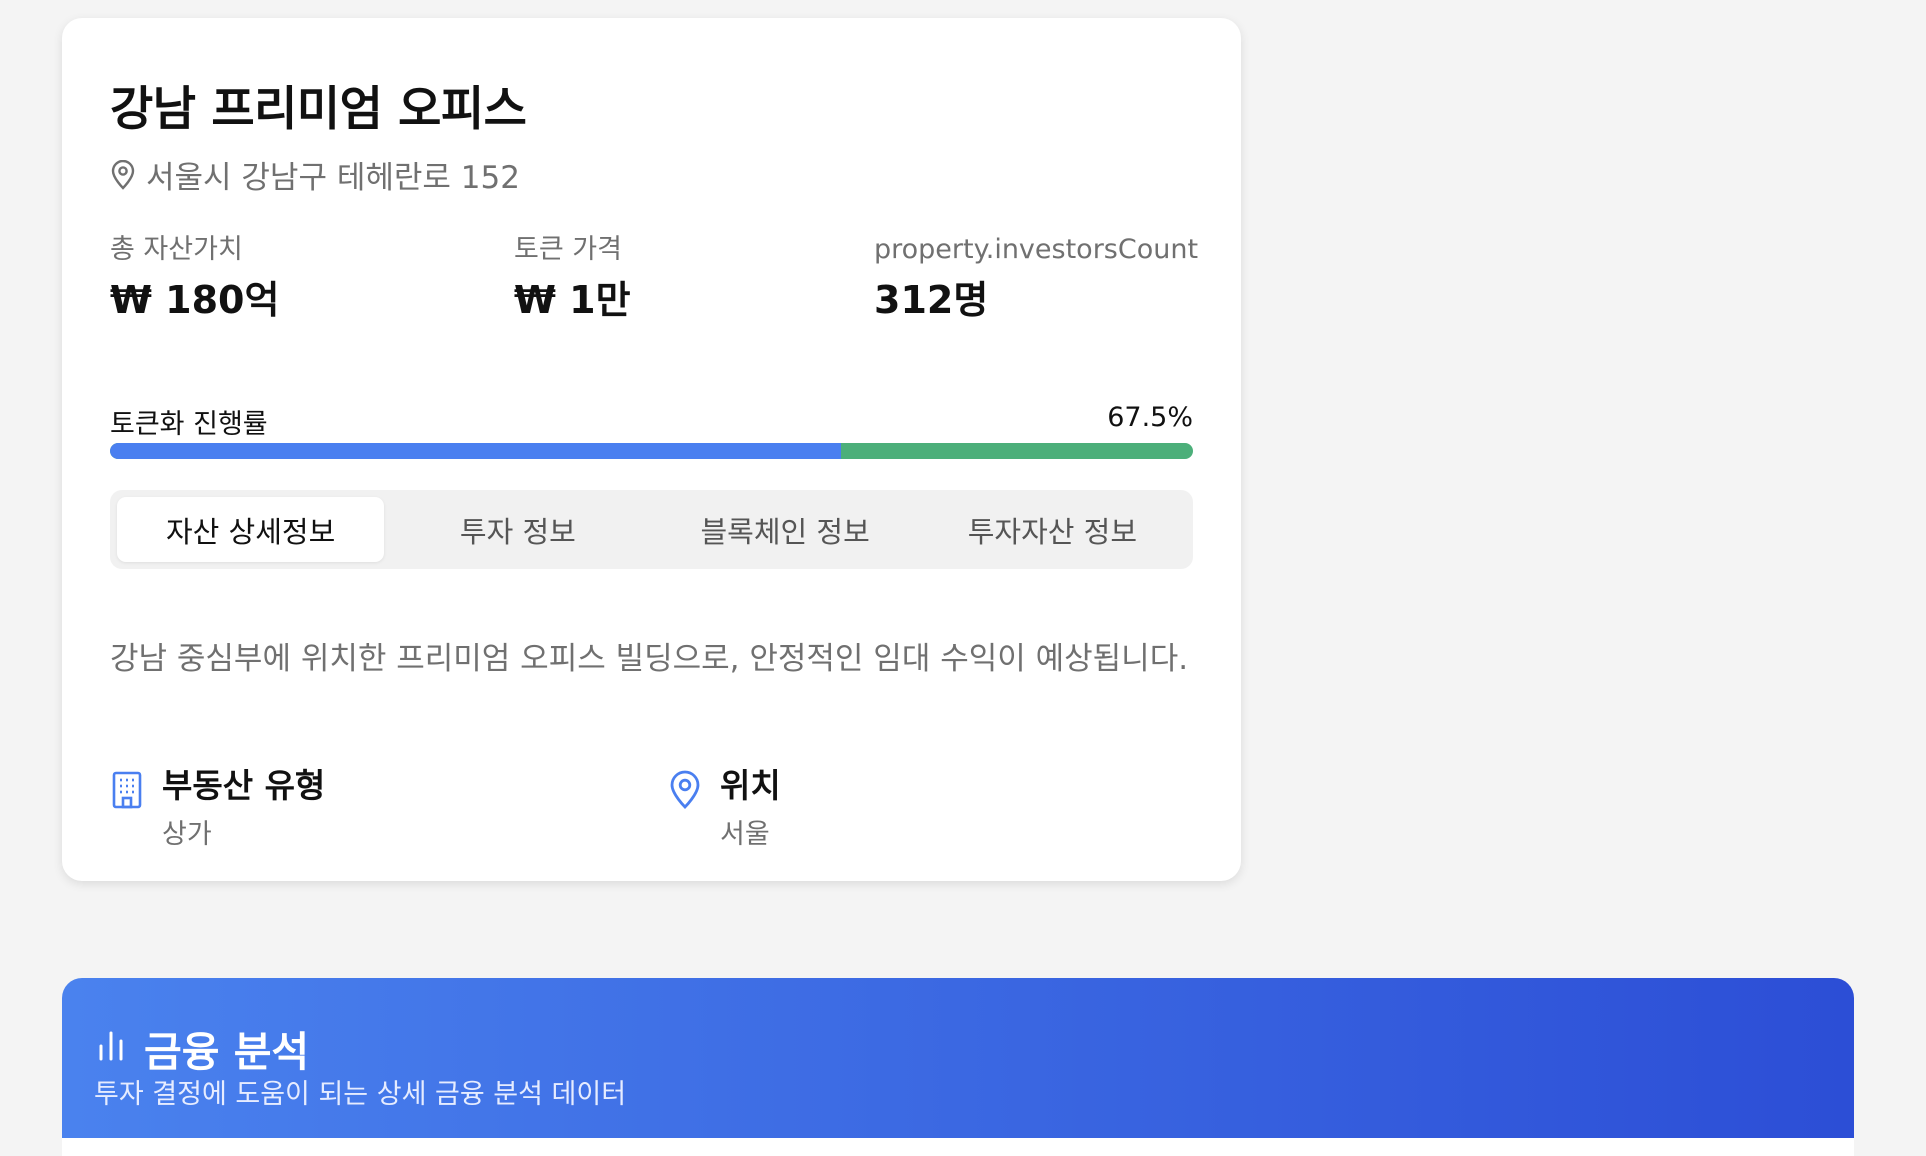 The image size is (1926, 1156). I want to click on stat-value: ₩ 180억, so click(195, 300).